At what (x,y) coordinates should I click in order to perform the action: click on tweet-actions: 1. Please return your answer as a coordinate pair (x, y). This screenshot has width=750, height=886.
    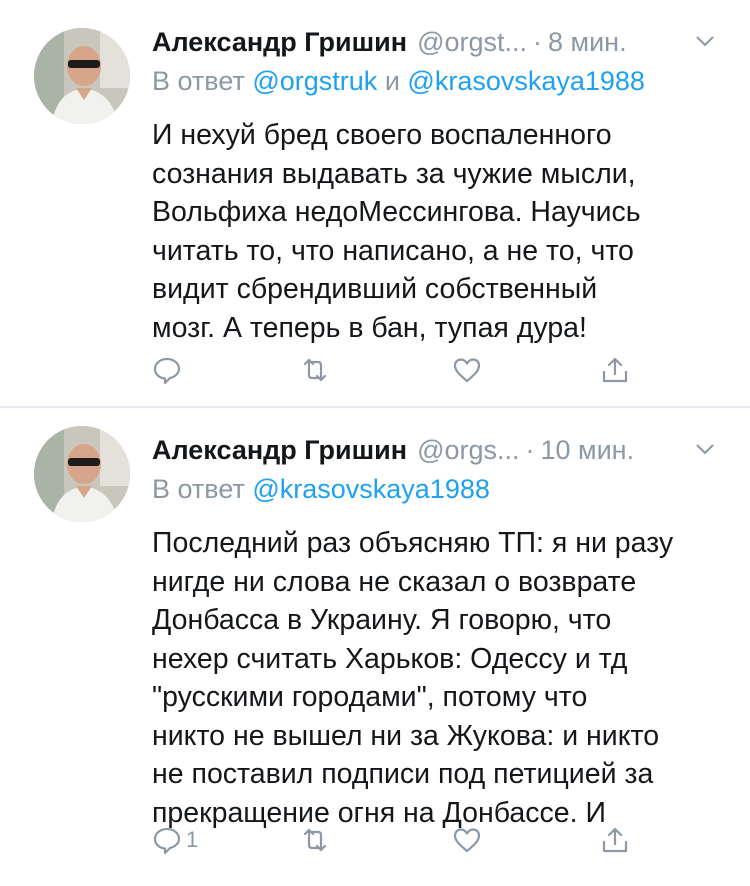
    Looking at the image, I should click on (397, 840).